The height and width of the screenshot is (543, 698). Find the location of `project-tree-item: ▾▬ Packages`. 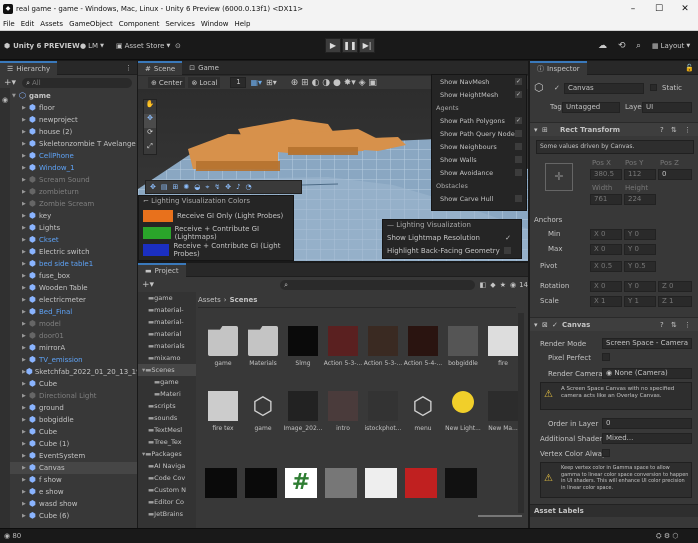

project-tree-item: ▾▬ Packages is located at coordinates (167, 454).